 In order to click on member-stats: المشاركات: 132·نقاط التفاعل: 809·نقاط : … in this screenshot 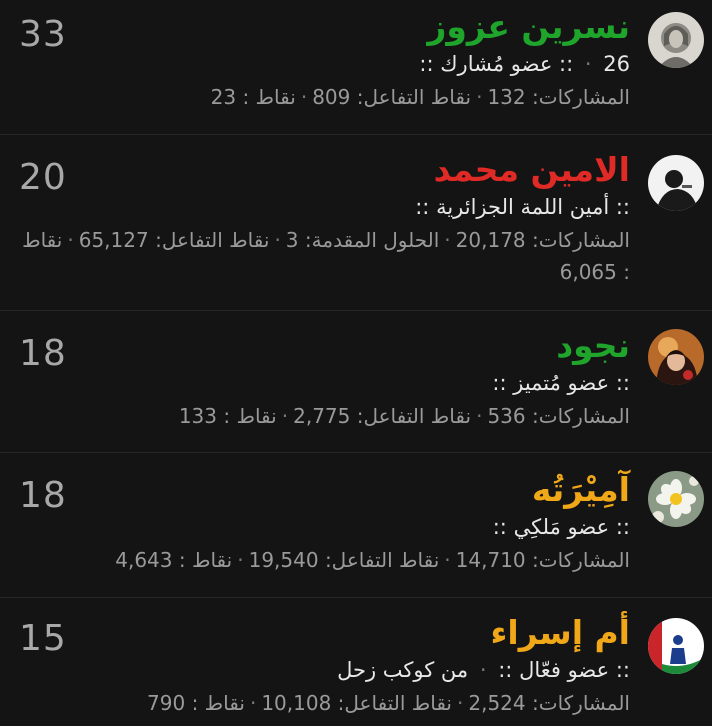, I will do `click(420, 97)`.